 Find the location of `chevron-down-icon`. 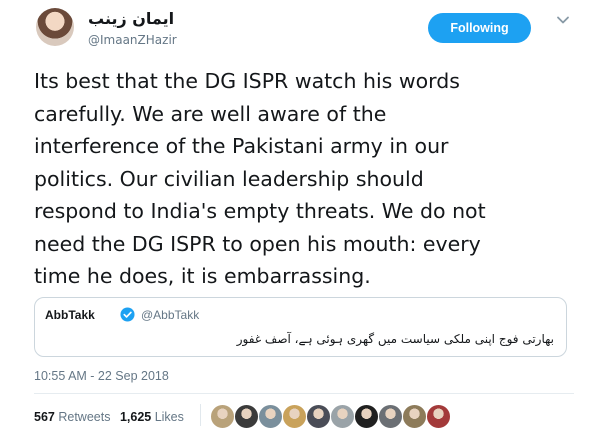

chevron-down-icon is located at coordinates (563, 20).